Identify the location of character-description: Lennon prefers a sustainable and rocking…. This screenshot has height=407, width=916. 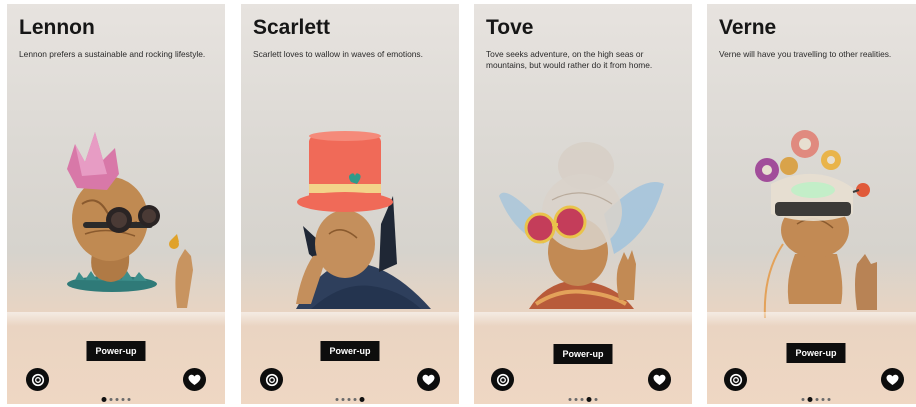
(112, 54).